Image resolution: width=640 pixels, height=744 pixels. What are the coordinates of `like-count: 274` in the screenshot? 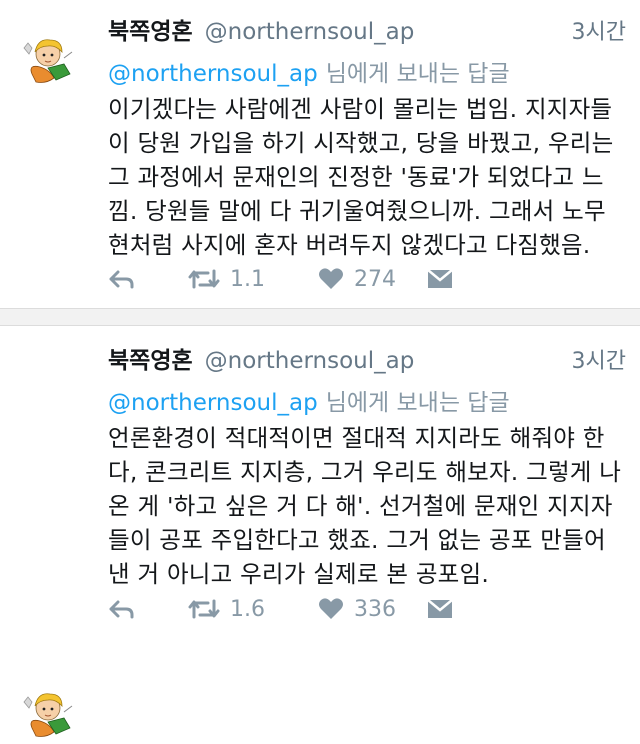 It's located at (375, 279).